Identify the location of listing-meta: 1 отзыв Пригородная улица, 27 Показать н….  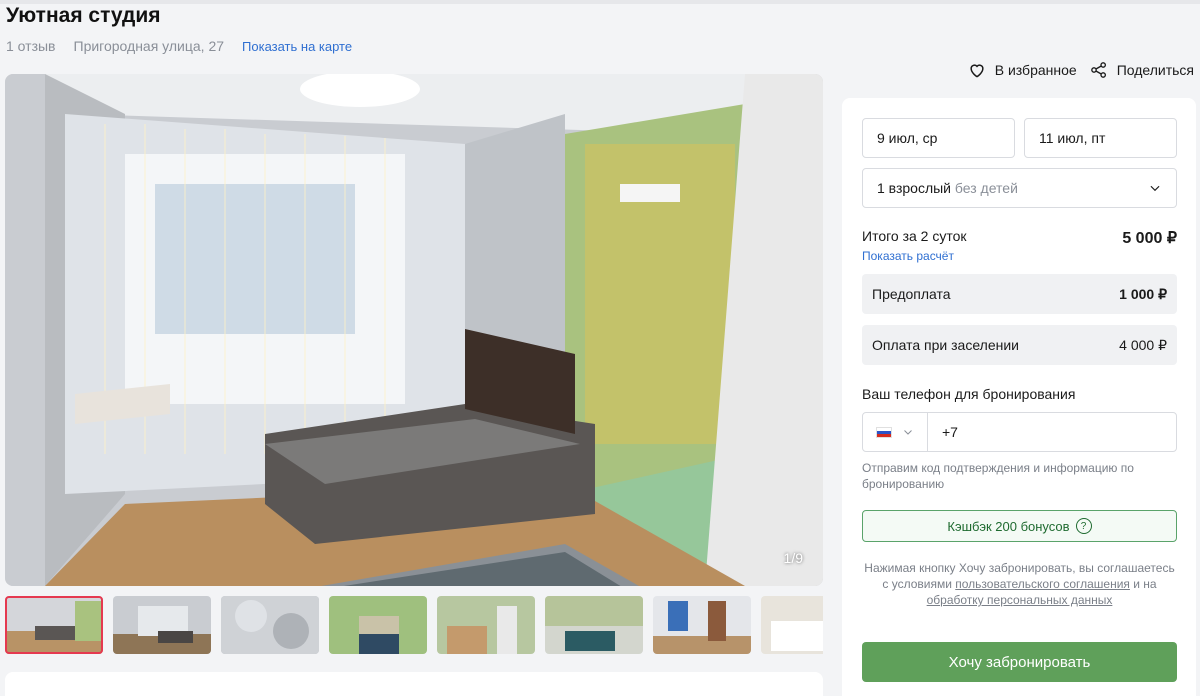
(179, 46).